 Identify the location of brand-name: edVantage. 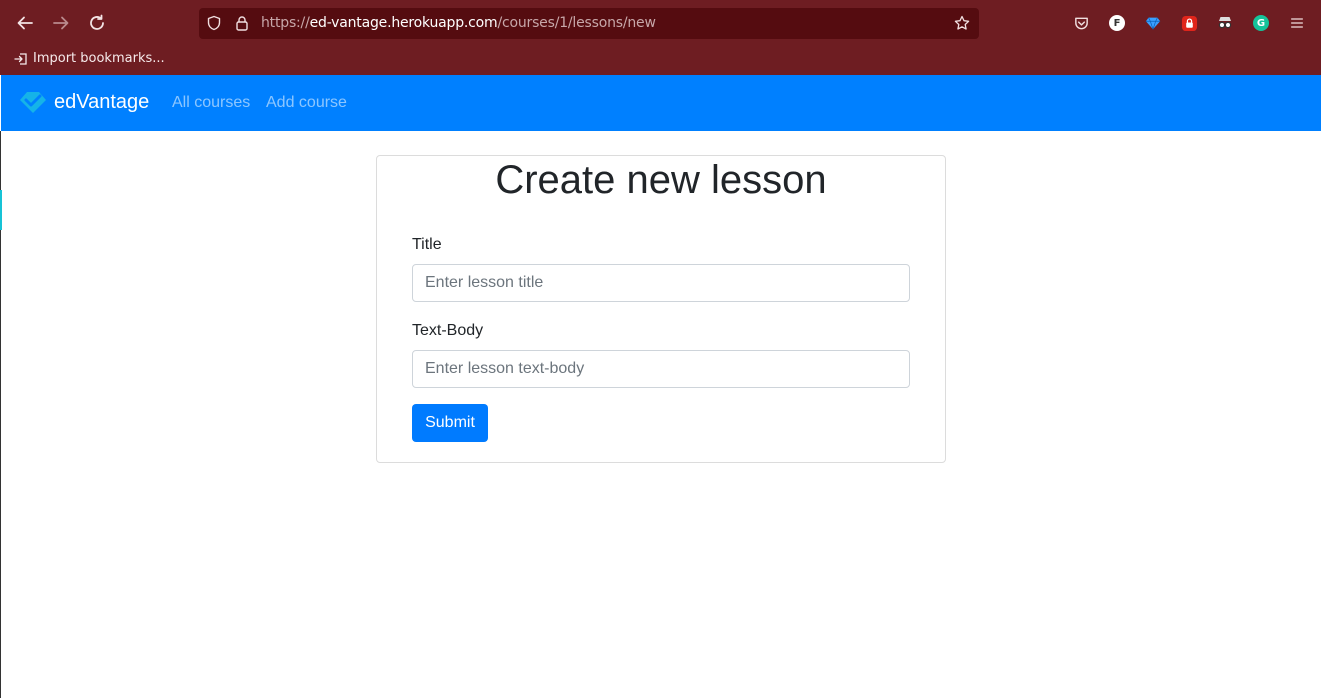
(102, 101).